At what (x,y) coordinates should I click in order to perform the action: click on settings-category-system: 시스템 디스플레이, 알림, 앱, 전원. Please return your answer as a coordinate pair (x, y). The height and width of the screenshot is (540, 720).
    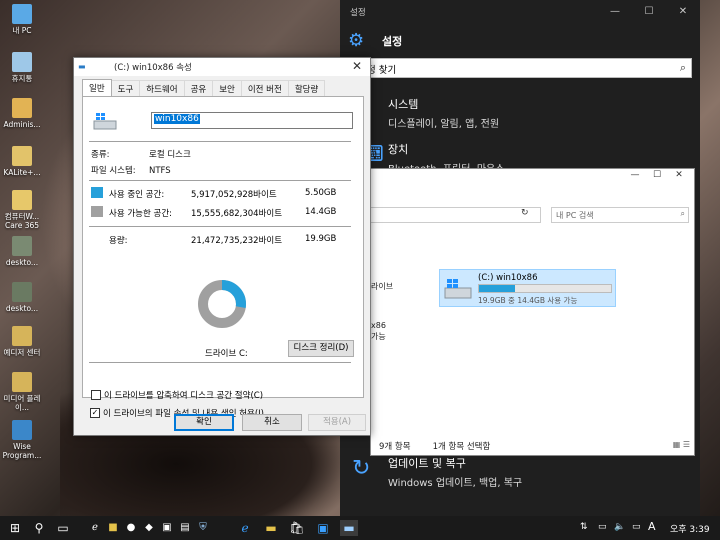
    Looking at the image, I should click on (443, 113).